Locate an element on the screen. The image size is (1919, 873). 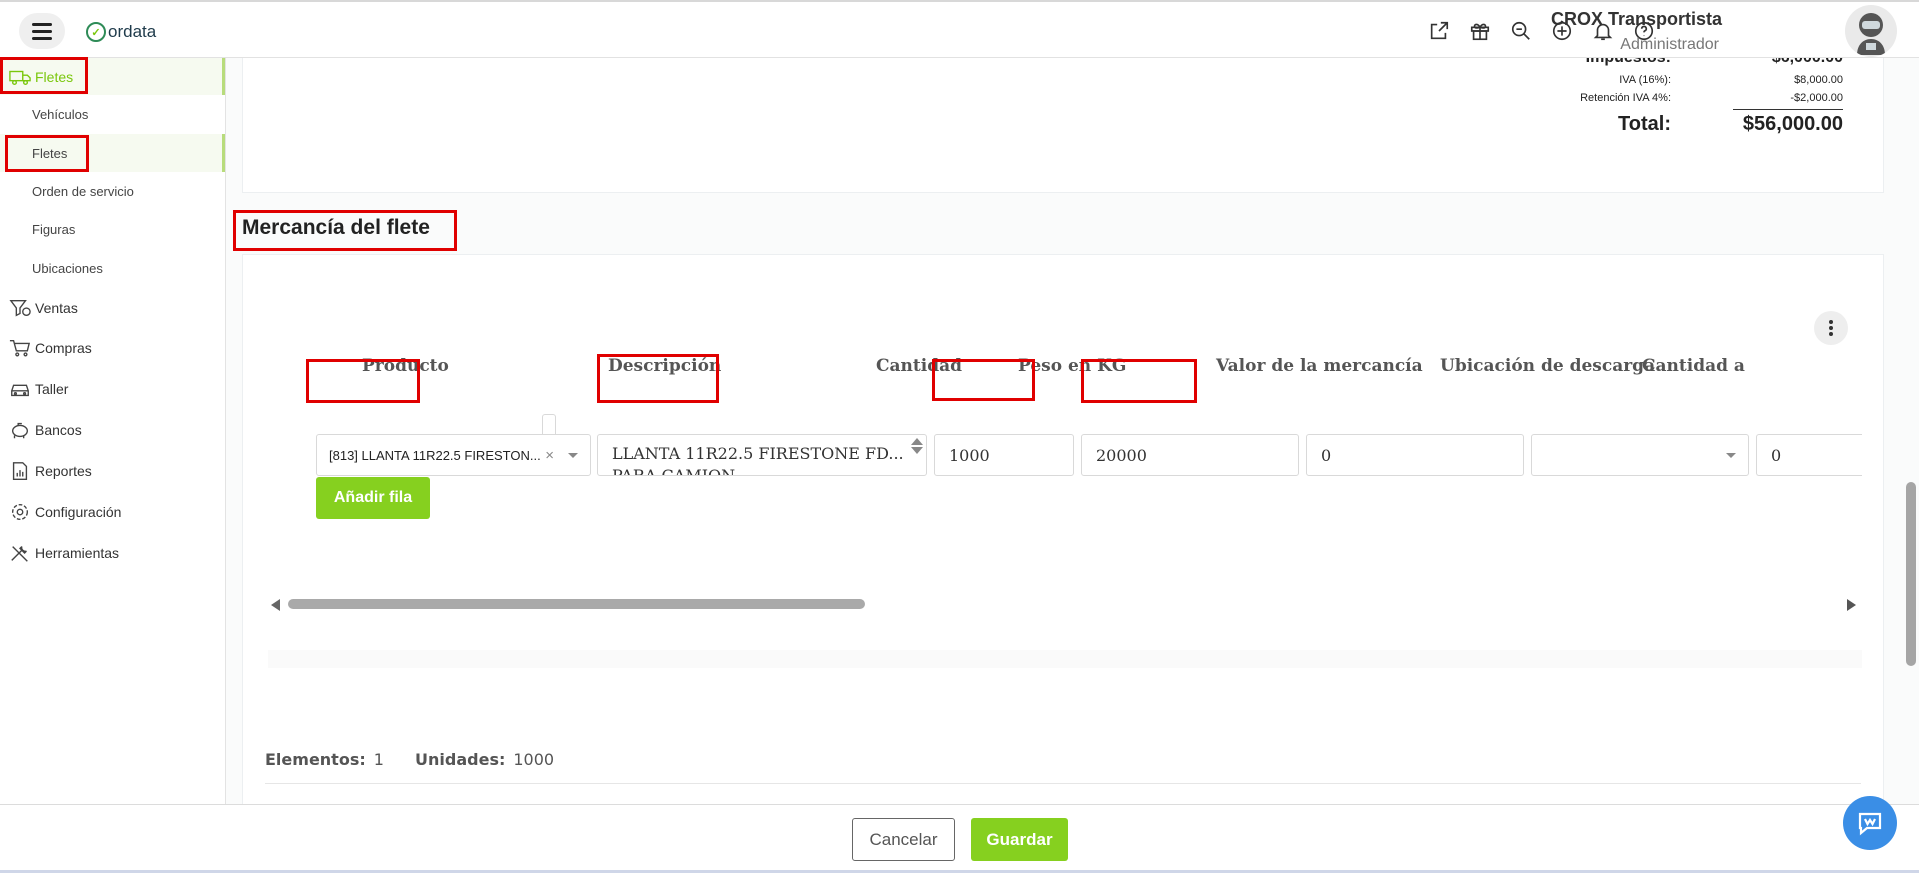
ubicacion-select is located at coordinates (1640, 455).